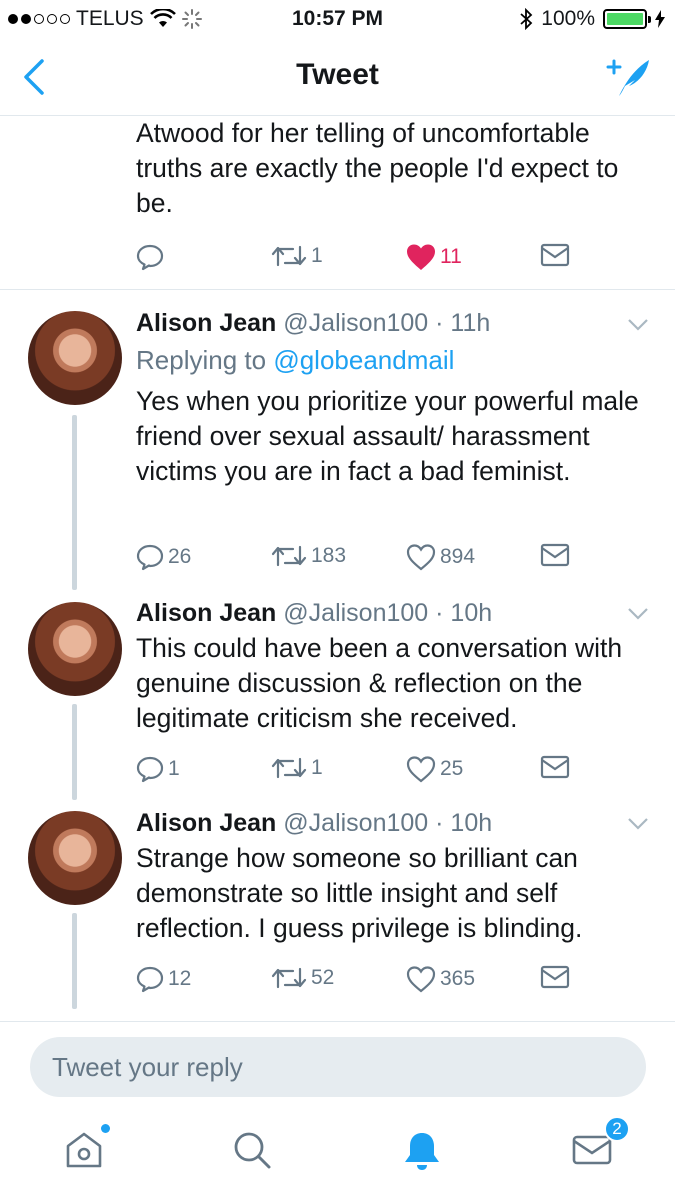 The image size is (675, 1200). I want to click on tab-search, so click(254, 1152).